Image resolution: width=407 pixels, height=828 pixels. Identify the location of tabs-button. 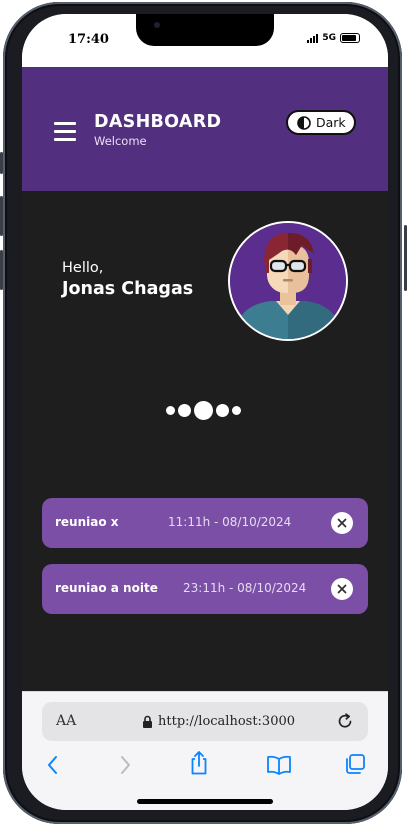
(355, 764).